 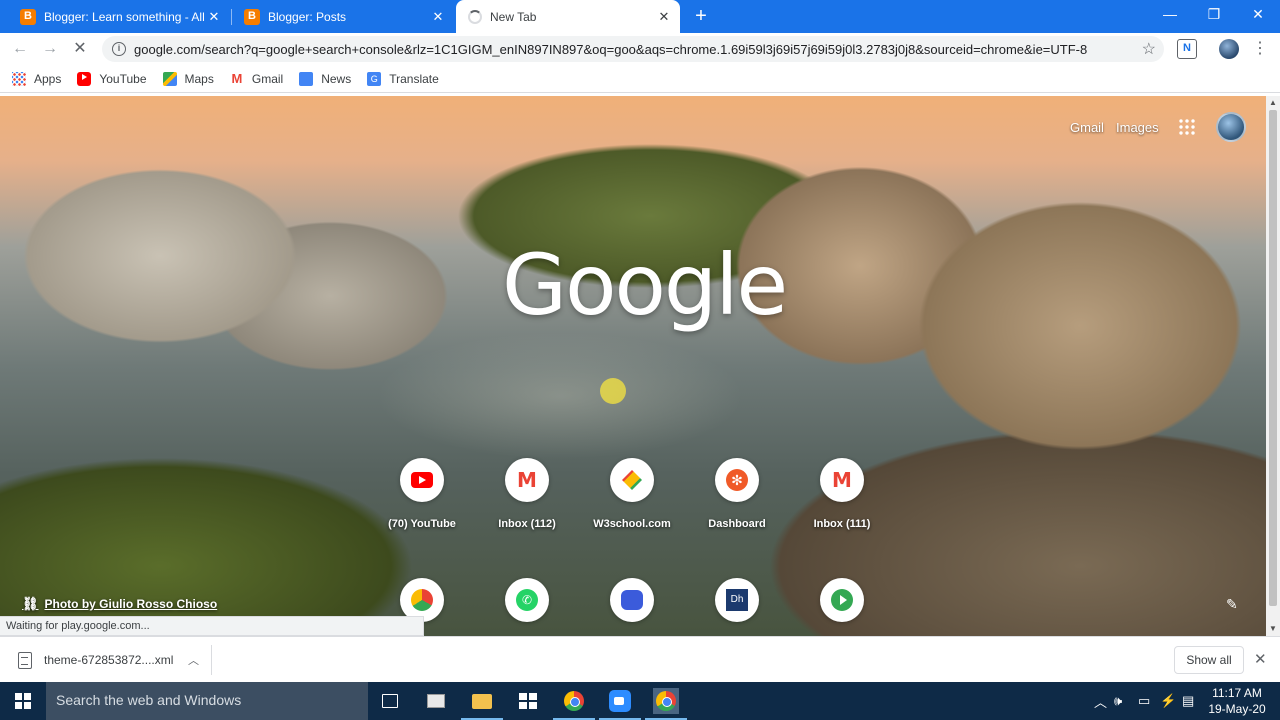 What do you see at coordinates (482, 701) in the screenshot?
I see `folder-icon` at bounding box center [482, 701].